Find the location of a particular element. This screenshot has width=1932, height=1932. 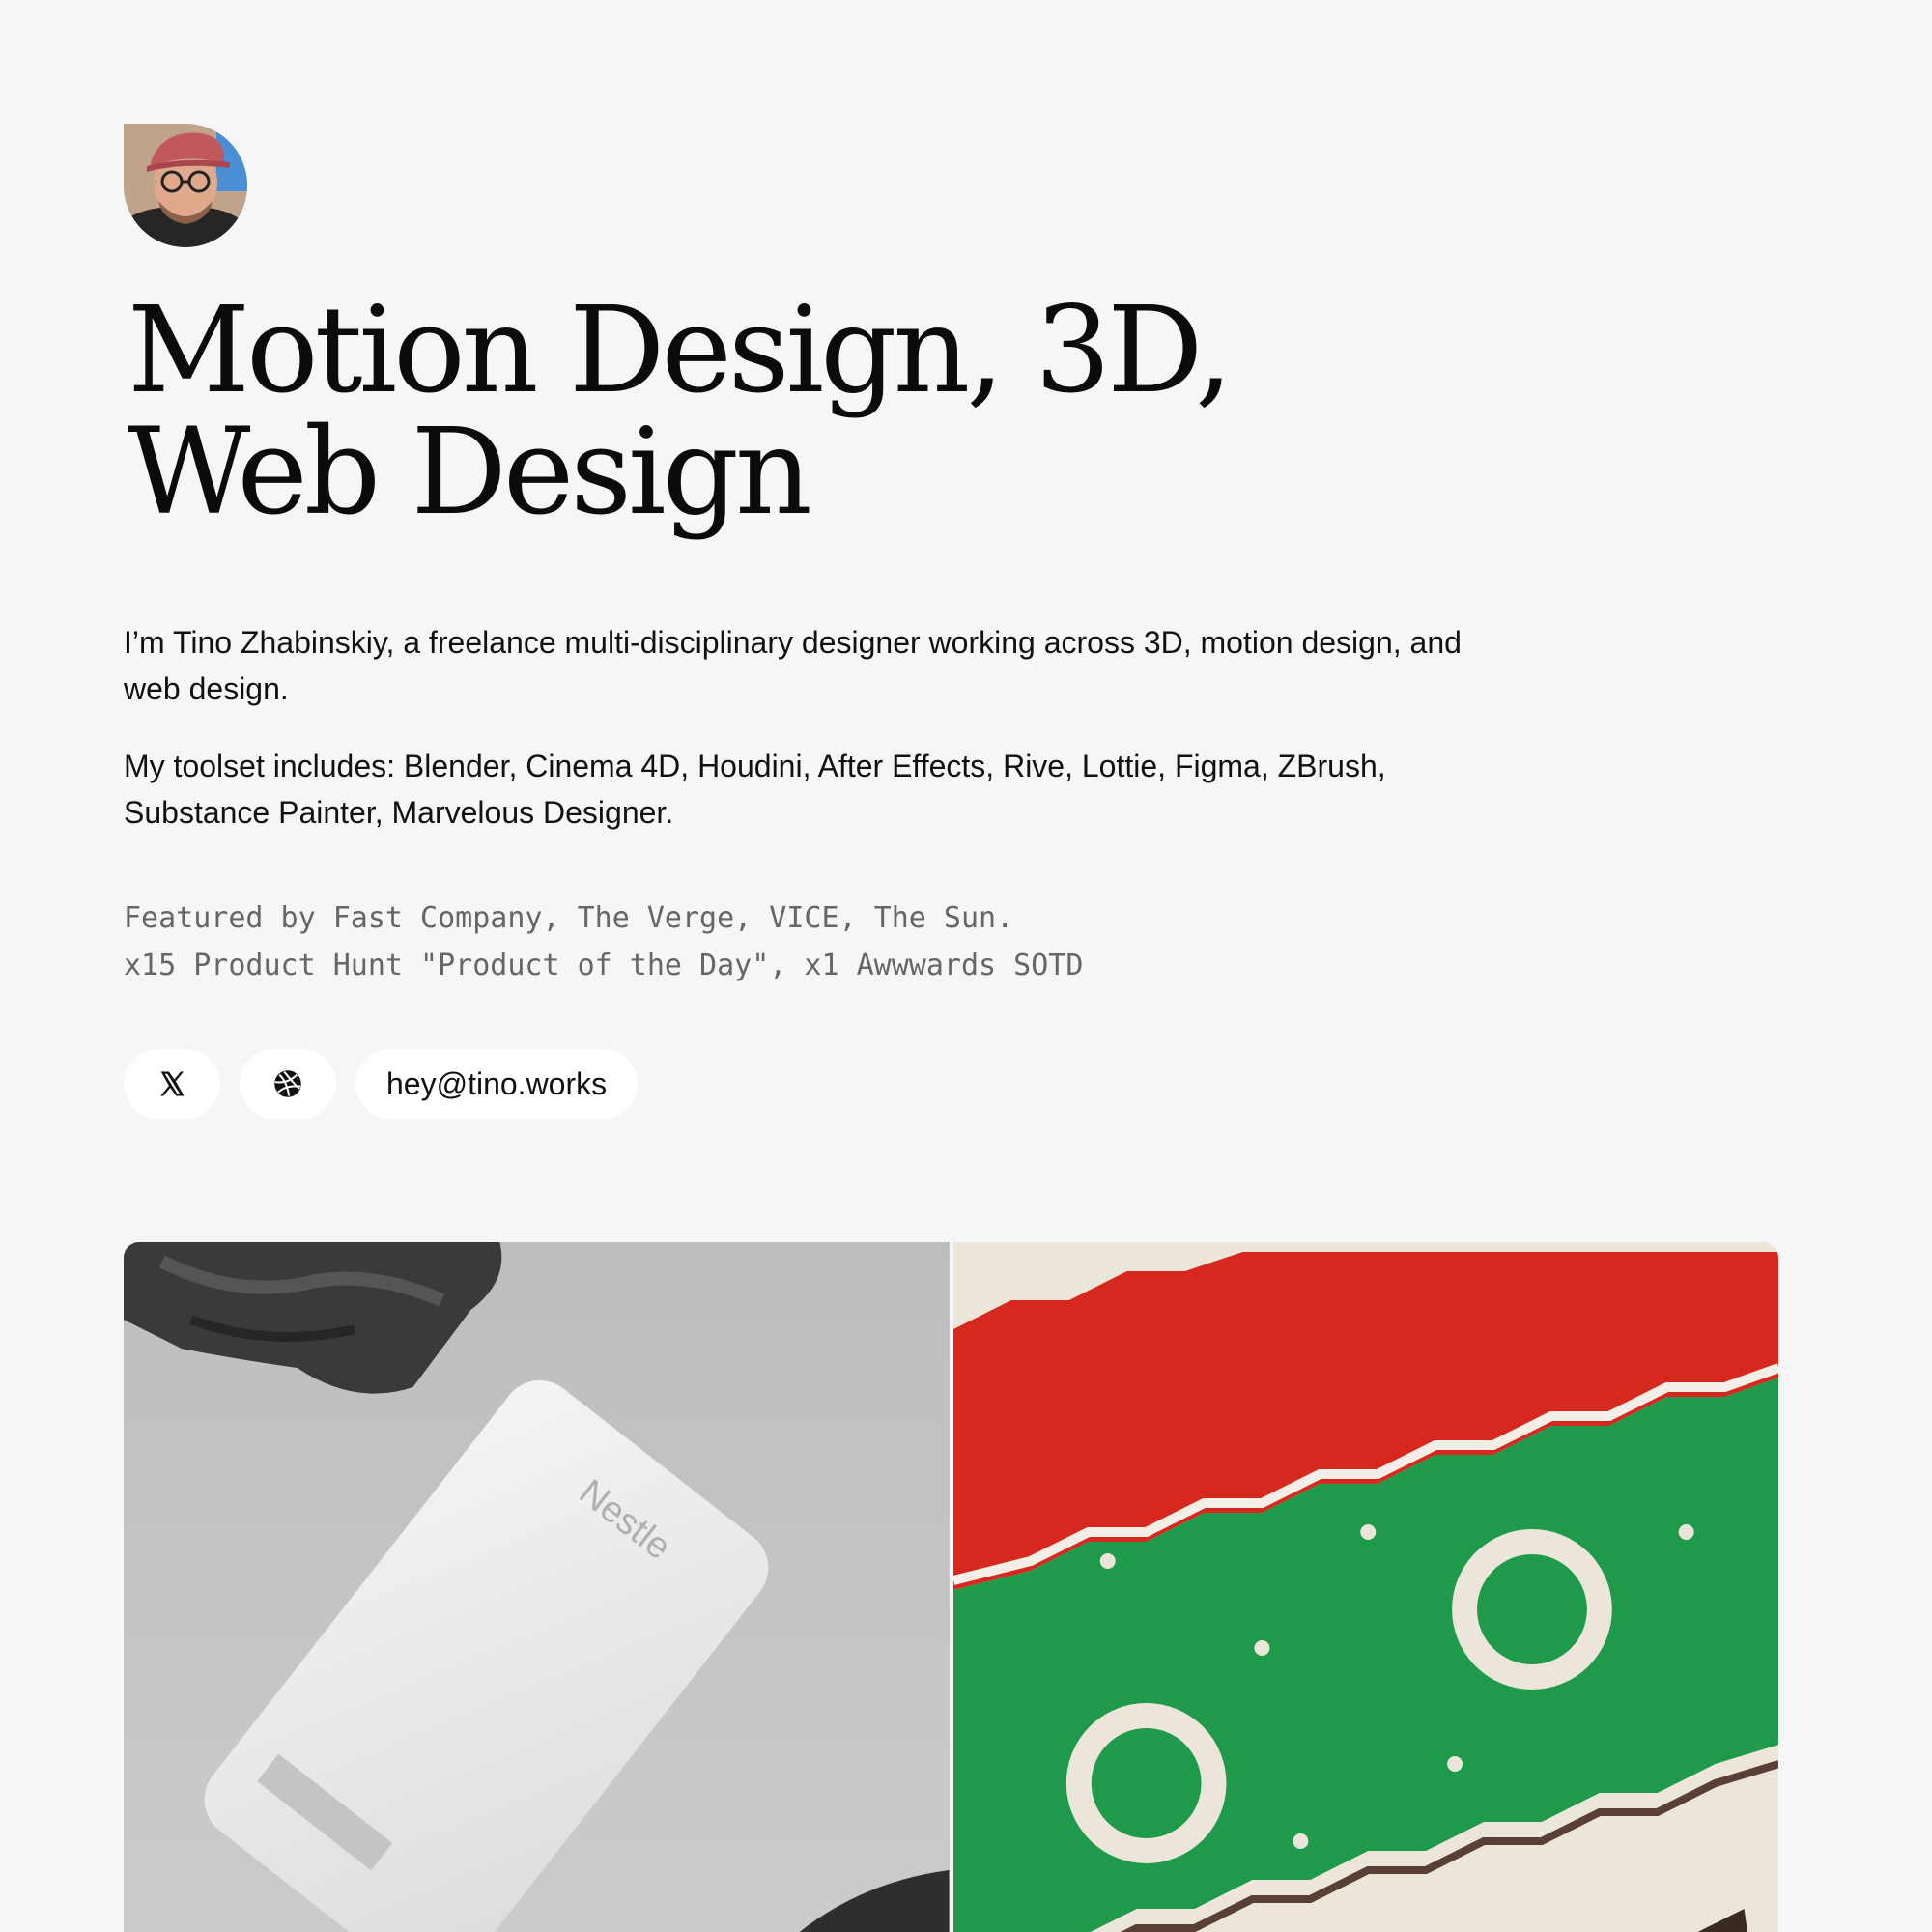

social-links: hey@tino.works is located at coordinates (381, 1084).